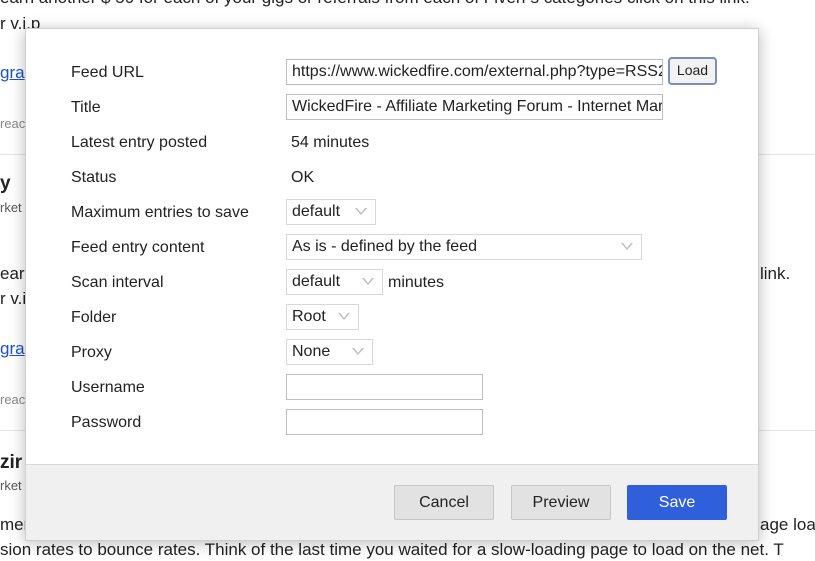 This screenshot has width=815, height=561. Describe the element at coordinates (5, 183) in the screenshot. I see `bg-post-title: y` at that location.